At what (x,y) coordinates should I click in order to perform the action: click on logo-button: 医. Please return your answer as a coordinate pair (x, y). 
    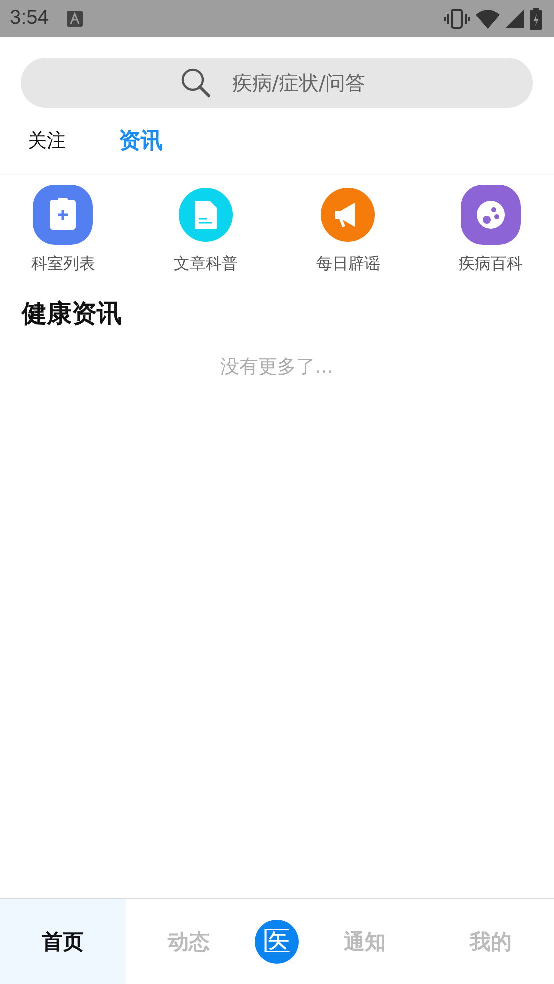
    Looking at the image, I should click on (277, 942).